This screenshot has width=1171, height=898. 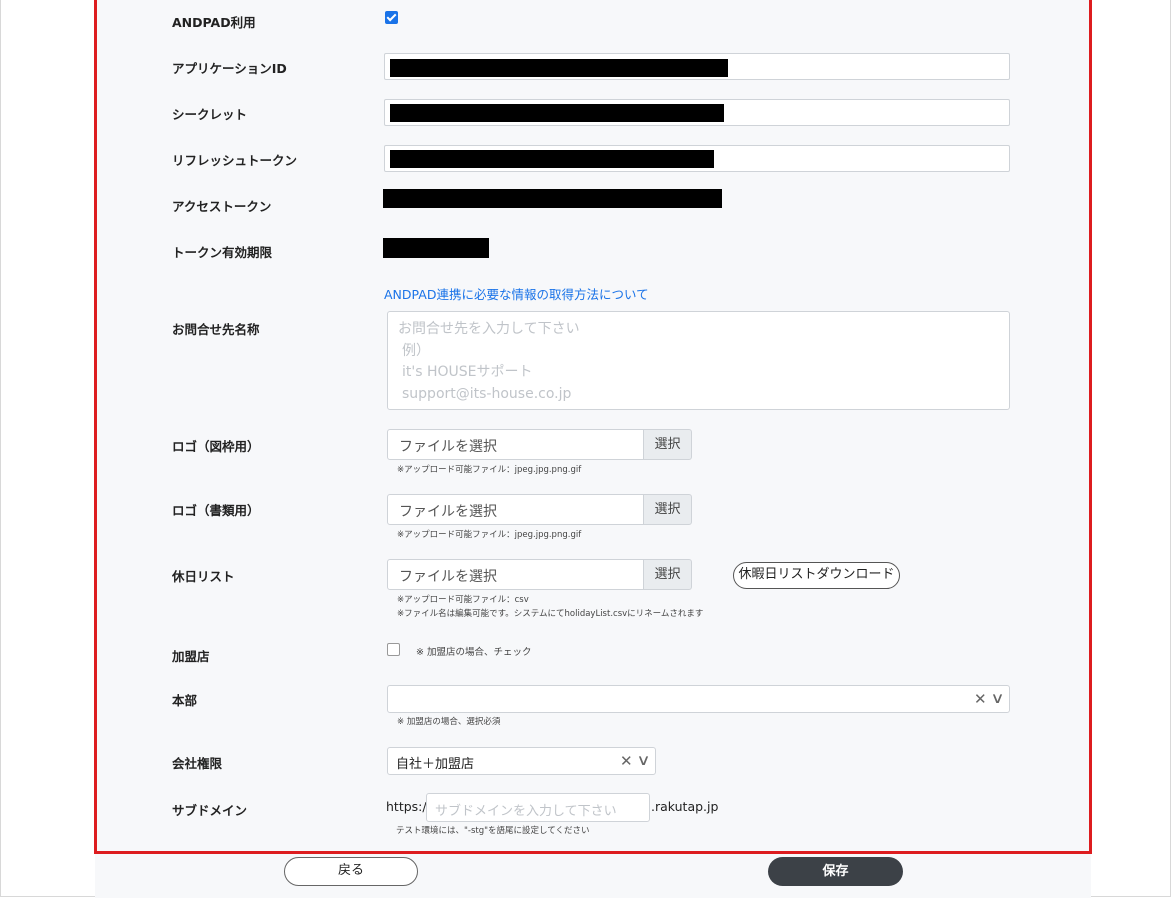 I want to click on back-button: 戻る, so click(x=351, y=871).